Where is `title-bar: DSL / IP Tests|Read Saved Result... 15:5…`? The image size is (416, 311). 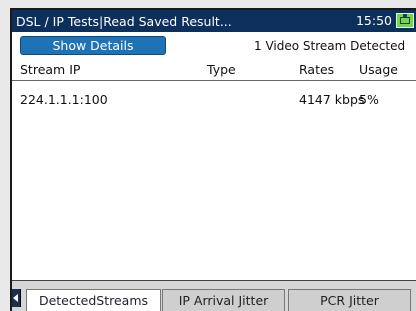
title-bar: DSL / IP Tests|Read Saved Result... 15:5… is located at coordinates (214, 21).